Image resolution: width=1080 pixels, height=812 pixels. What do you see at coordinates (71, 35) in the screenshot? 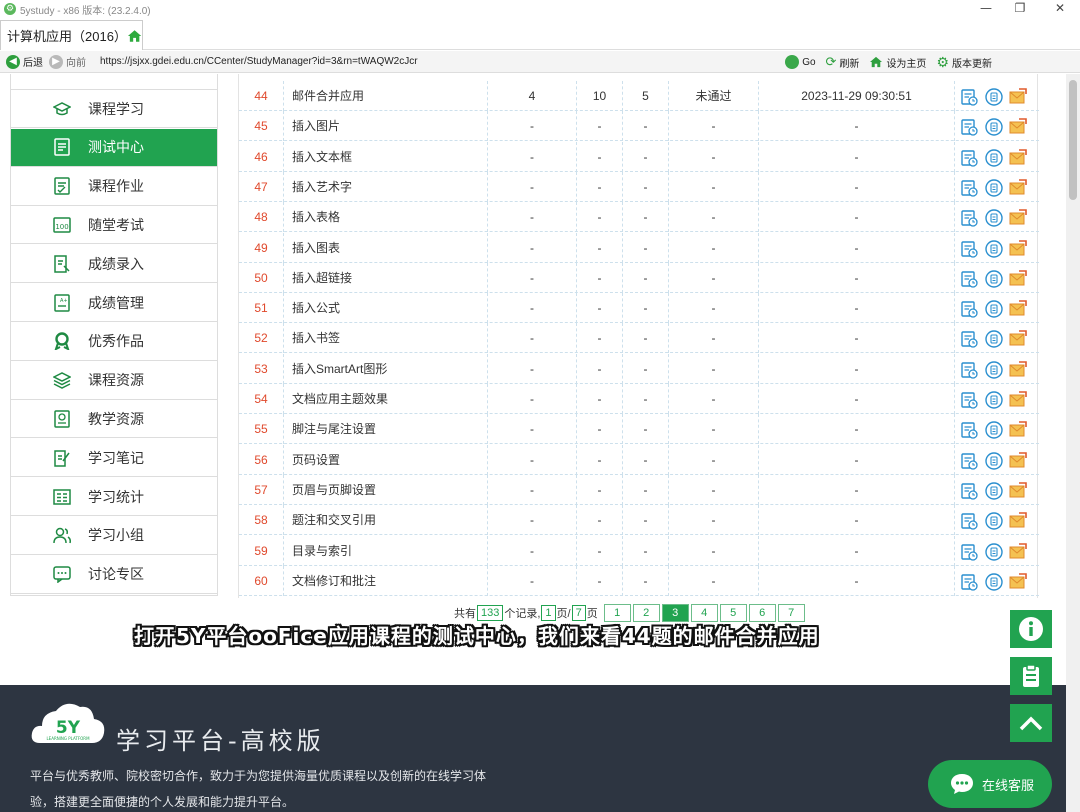
I see `tab-course: 计算机应用（2016）` at bounding box center [71, 35].